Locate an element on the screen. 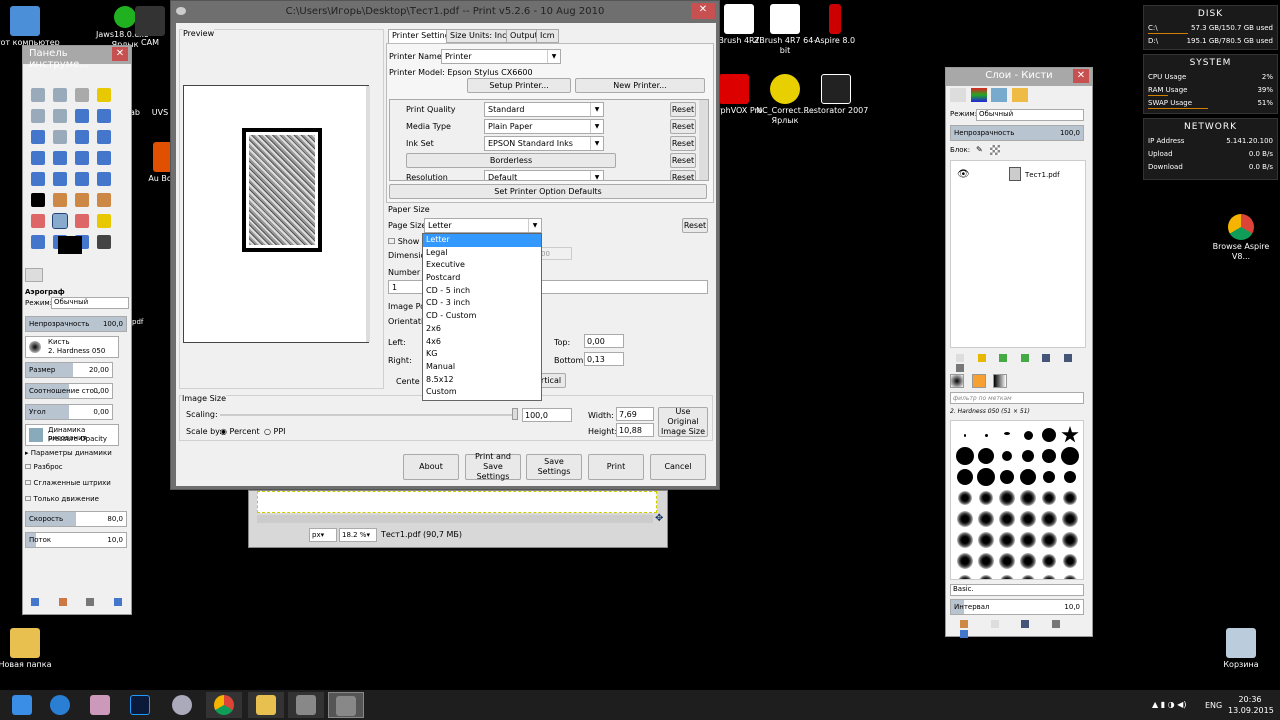  scaling-slider-handle is located at coordinates (515, 414).